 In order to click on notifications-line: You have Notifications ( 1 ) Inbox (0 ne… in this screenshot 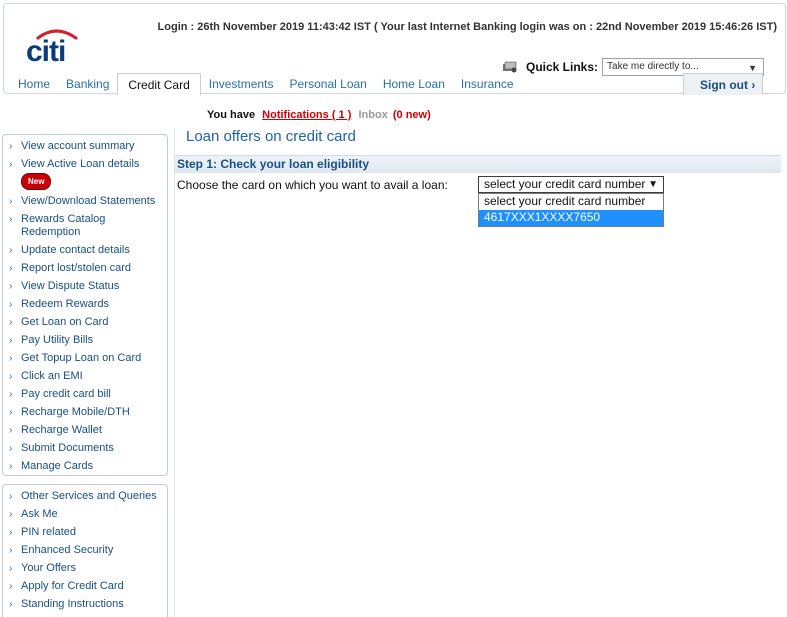, I will do `click(319, 115)`.